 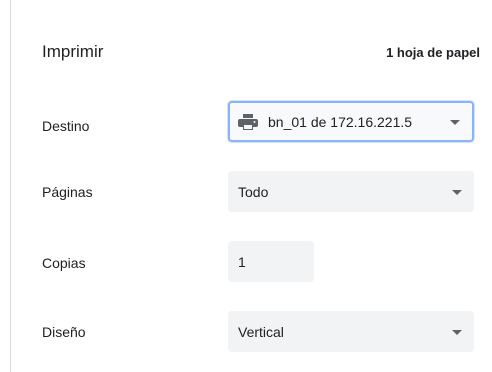 I want to click on destination-select: bn_01 de 172.16.221.5, so click(x=351, y=121).